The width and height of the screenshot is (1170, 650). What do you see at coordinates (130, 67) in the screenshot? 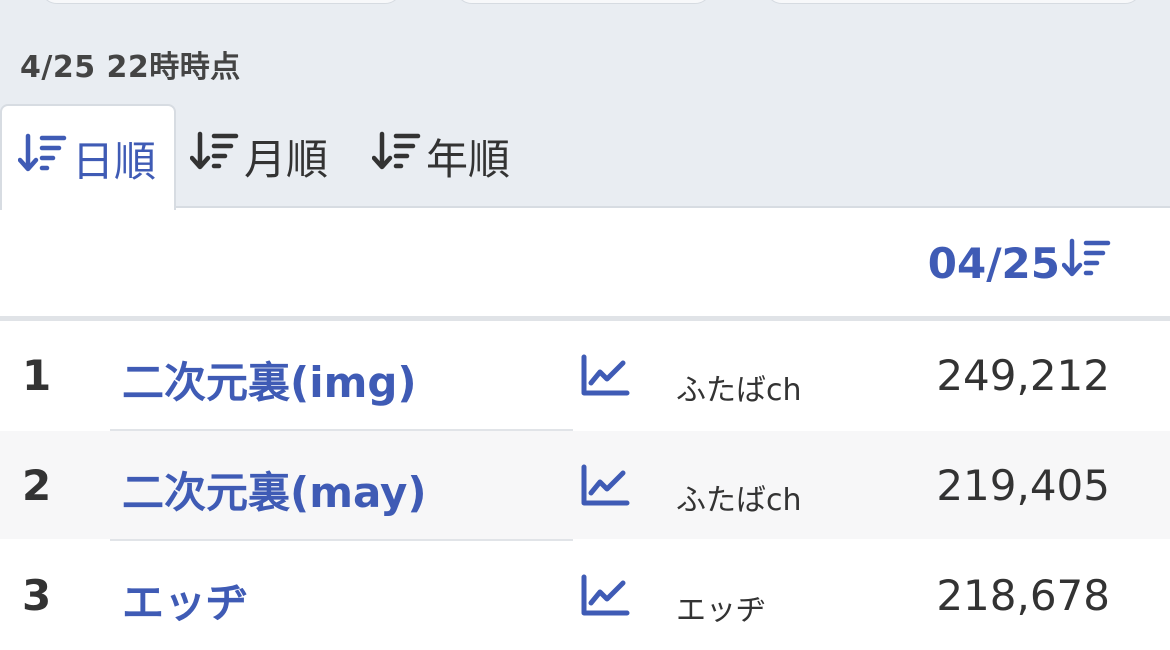
I see `timestamp-label: 4/25 22時時点` at bounding box center [130, 67].